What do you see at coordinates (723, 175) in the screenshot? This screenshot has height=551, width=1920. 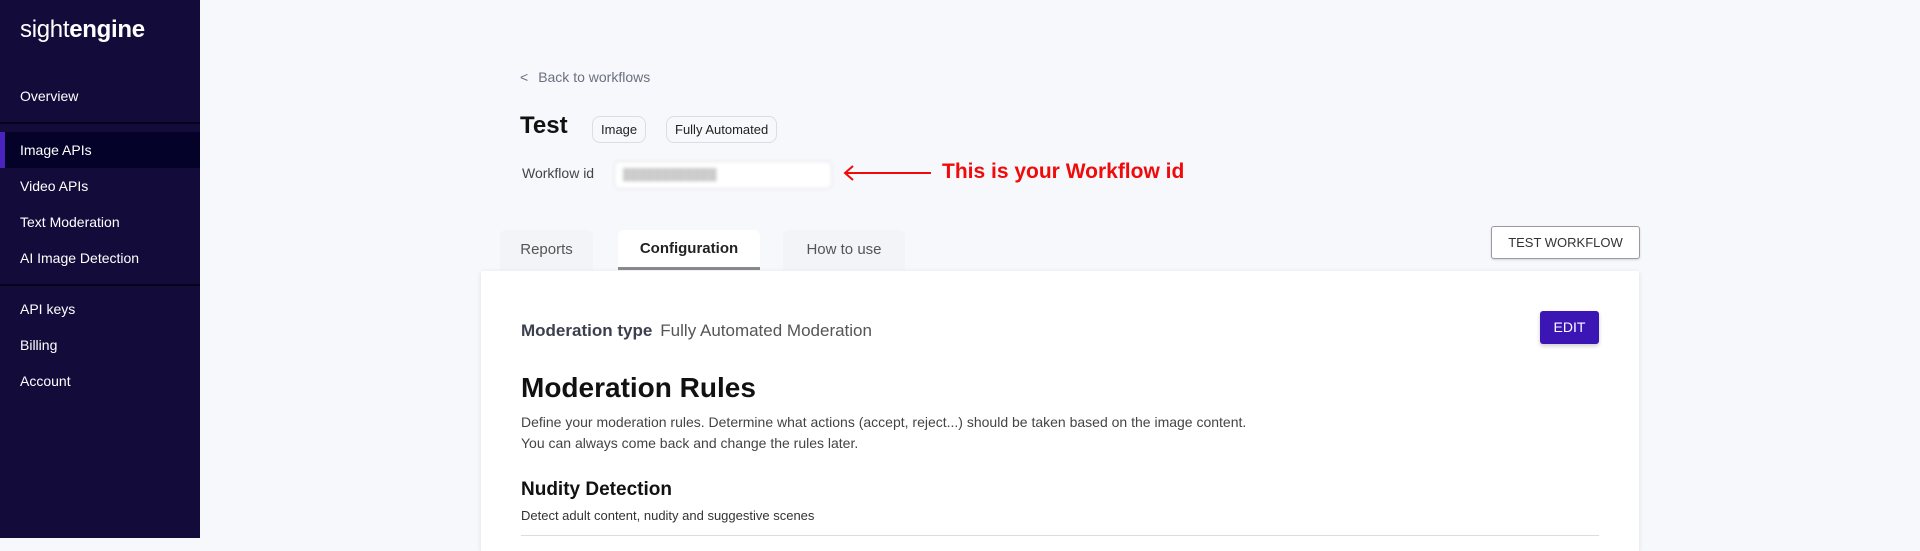 I see `workflow-id-field: ████████████` at bounding box center [723, 175].